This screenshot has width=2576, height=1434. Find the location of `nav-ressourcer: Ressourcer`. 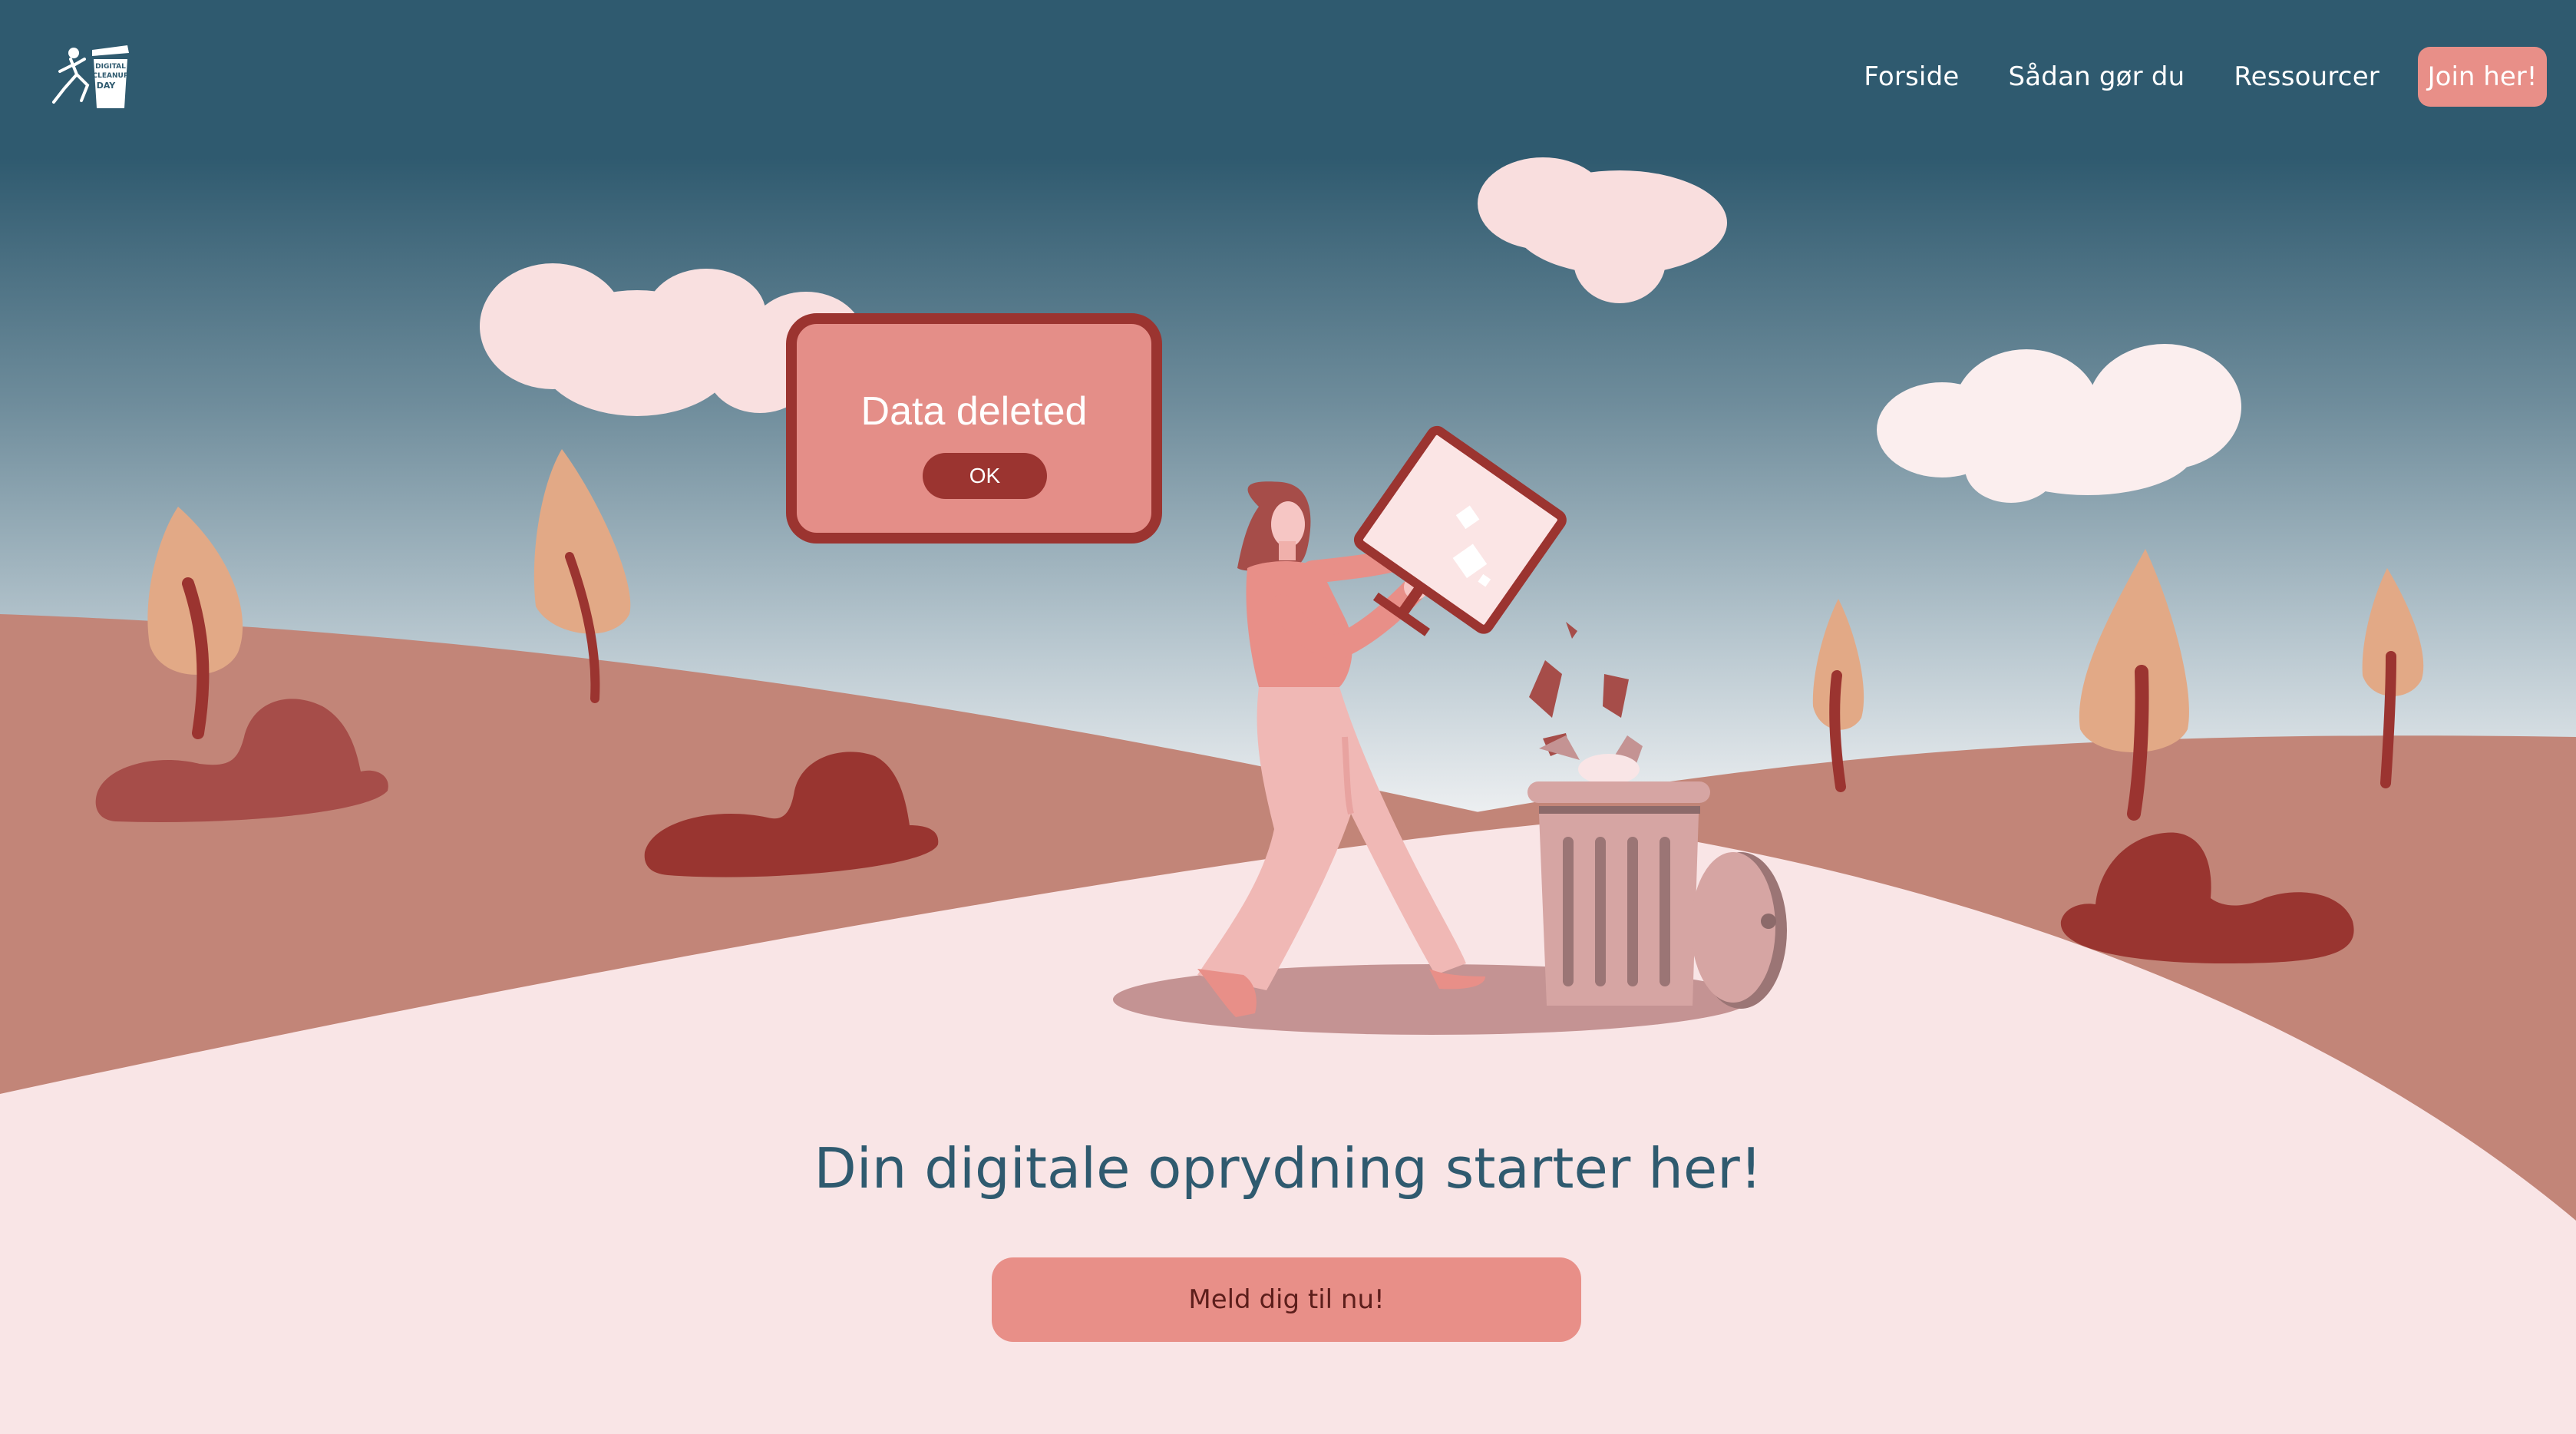

nav-ressourcer: Ressourcer is located at coordinates (2306, 76).